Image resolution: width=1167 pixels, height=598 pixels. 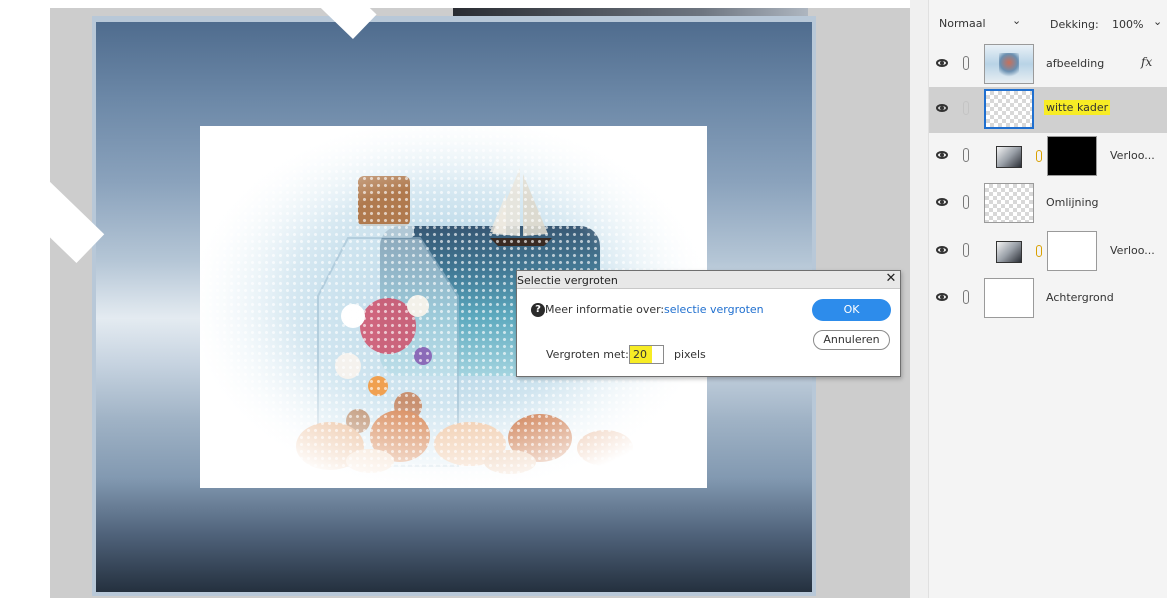 What do you see at coordinates (605, 309) in the screenshot?
I see `help-label: Meer informatie over:` at bounding box center [605, 309].